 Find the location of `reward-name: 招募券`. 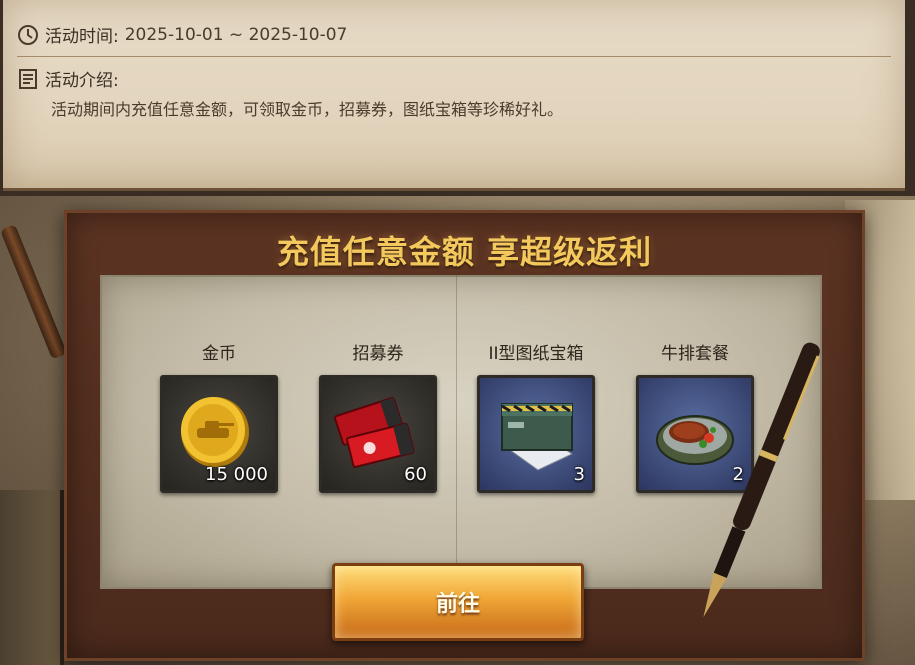

reward-name: 招募券 is located at coordinates (378, 354).